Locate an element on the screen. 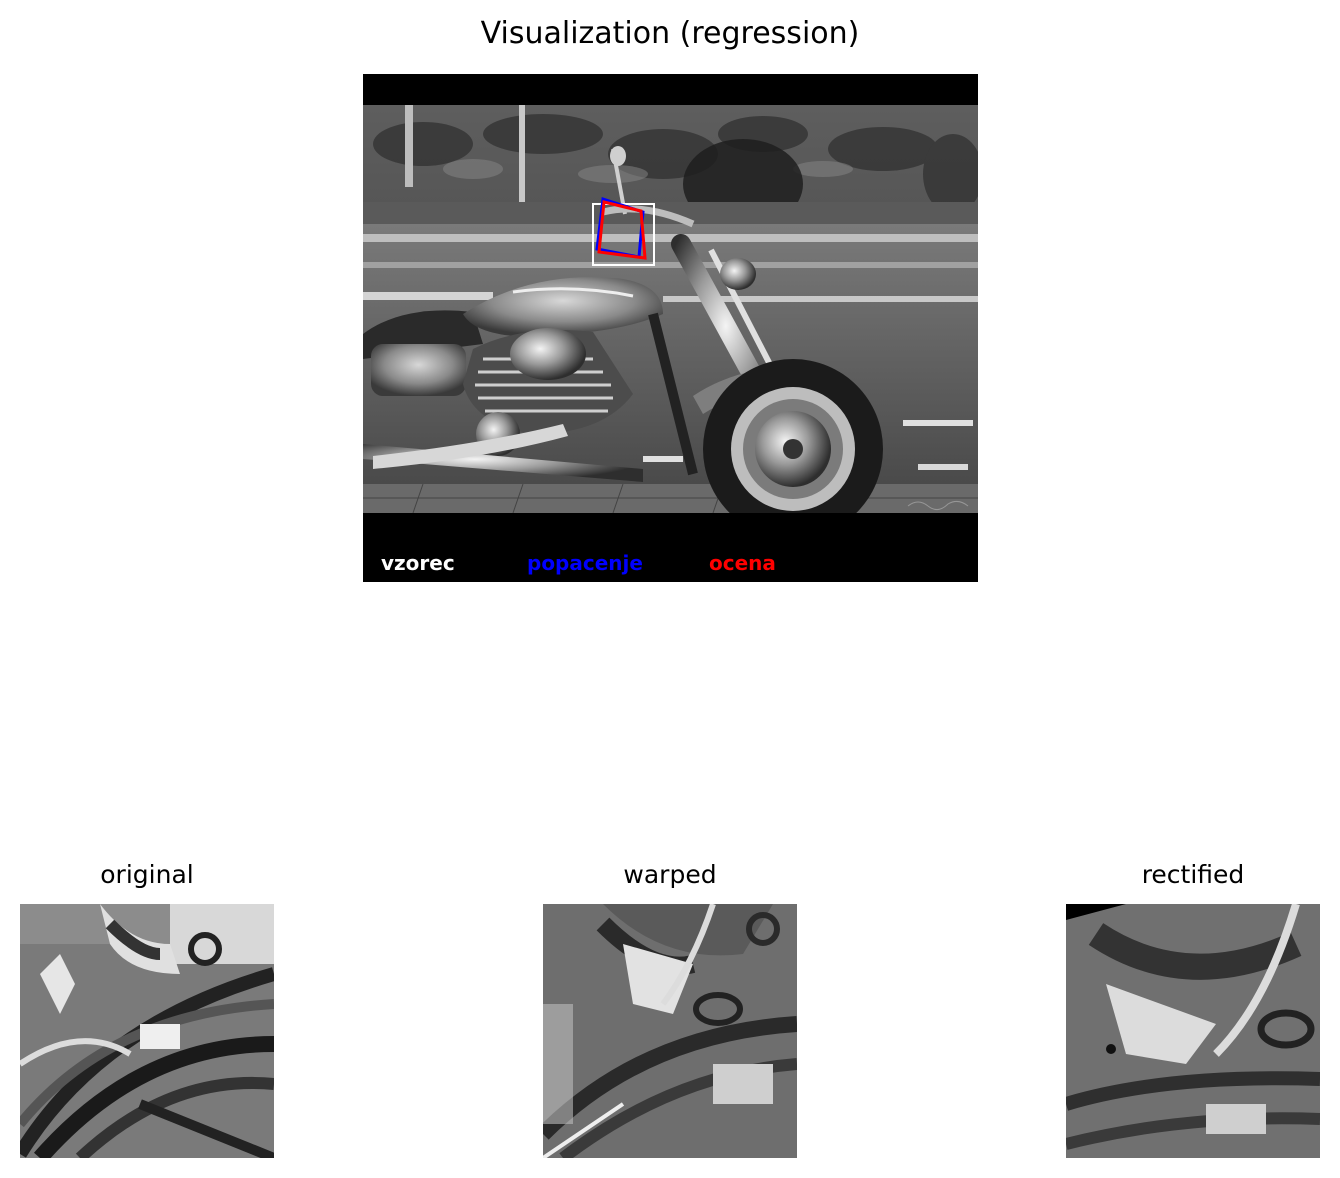 The image size is (1340, 1178). figure-title: Visualization (regression) is located at coordinates (670, 33).